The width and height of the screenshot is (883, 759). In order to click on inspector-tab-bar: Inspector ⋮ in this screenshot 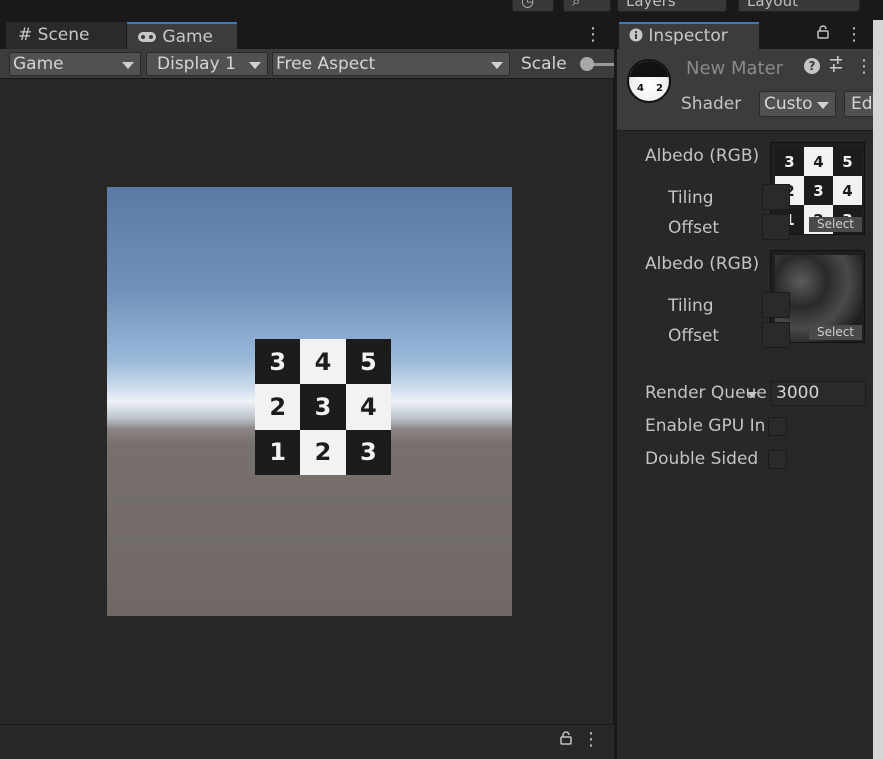, I will do `click(745, 34)`.